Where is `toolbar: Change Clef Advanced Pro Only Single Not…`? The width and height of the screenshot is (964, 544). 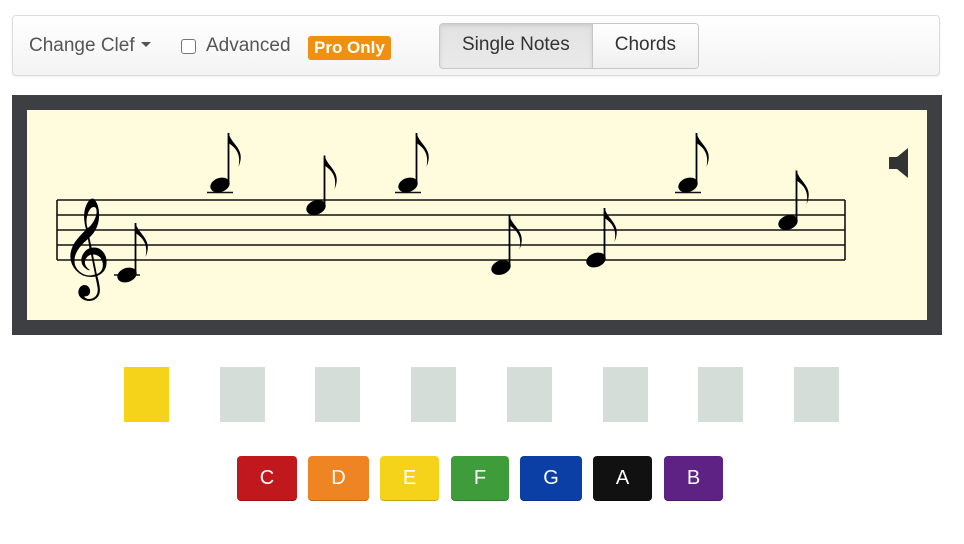
toolbar: Change Clef Advanced Pro Only Single Not… is located at coordinates (476, 45).